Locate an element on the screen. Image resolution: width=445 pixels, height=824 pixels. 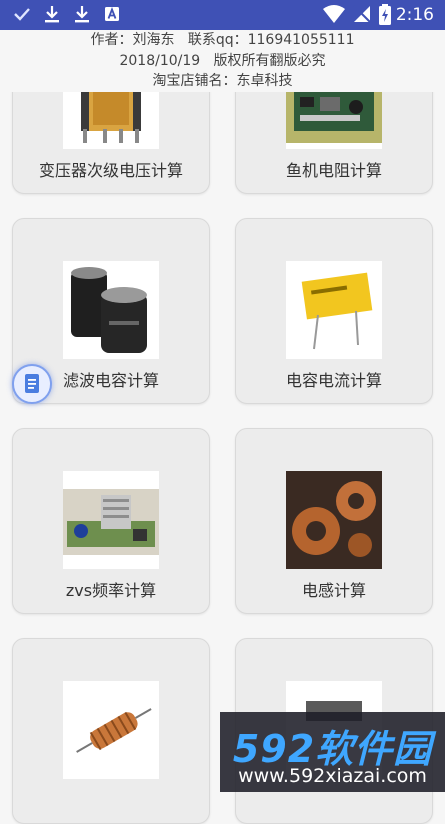
document-icon is located at coordinates (32, 383).